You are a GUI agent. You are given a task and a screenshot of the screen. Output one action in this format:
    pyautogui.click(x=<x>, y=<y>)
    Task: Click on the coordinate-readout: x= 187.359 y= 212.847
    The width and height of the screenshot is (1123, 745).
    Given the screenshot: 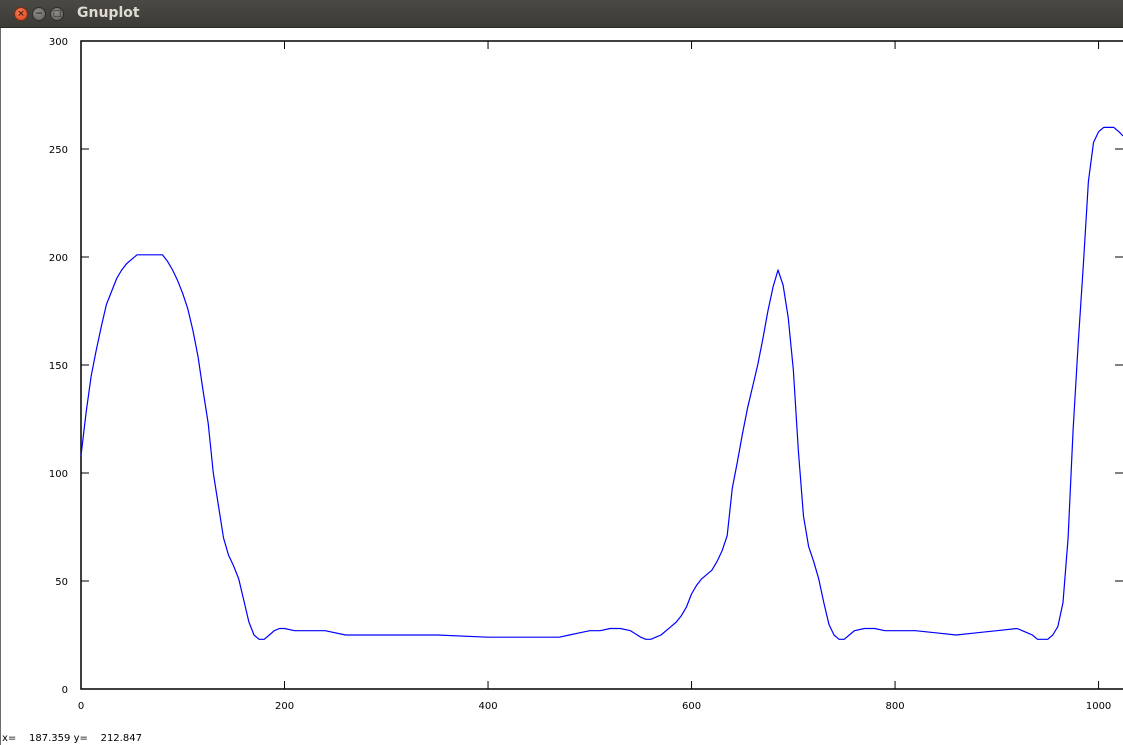 What is the action you would take?
    pyautogui.click(x=72, y=738)
    